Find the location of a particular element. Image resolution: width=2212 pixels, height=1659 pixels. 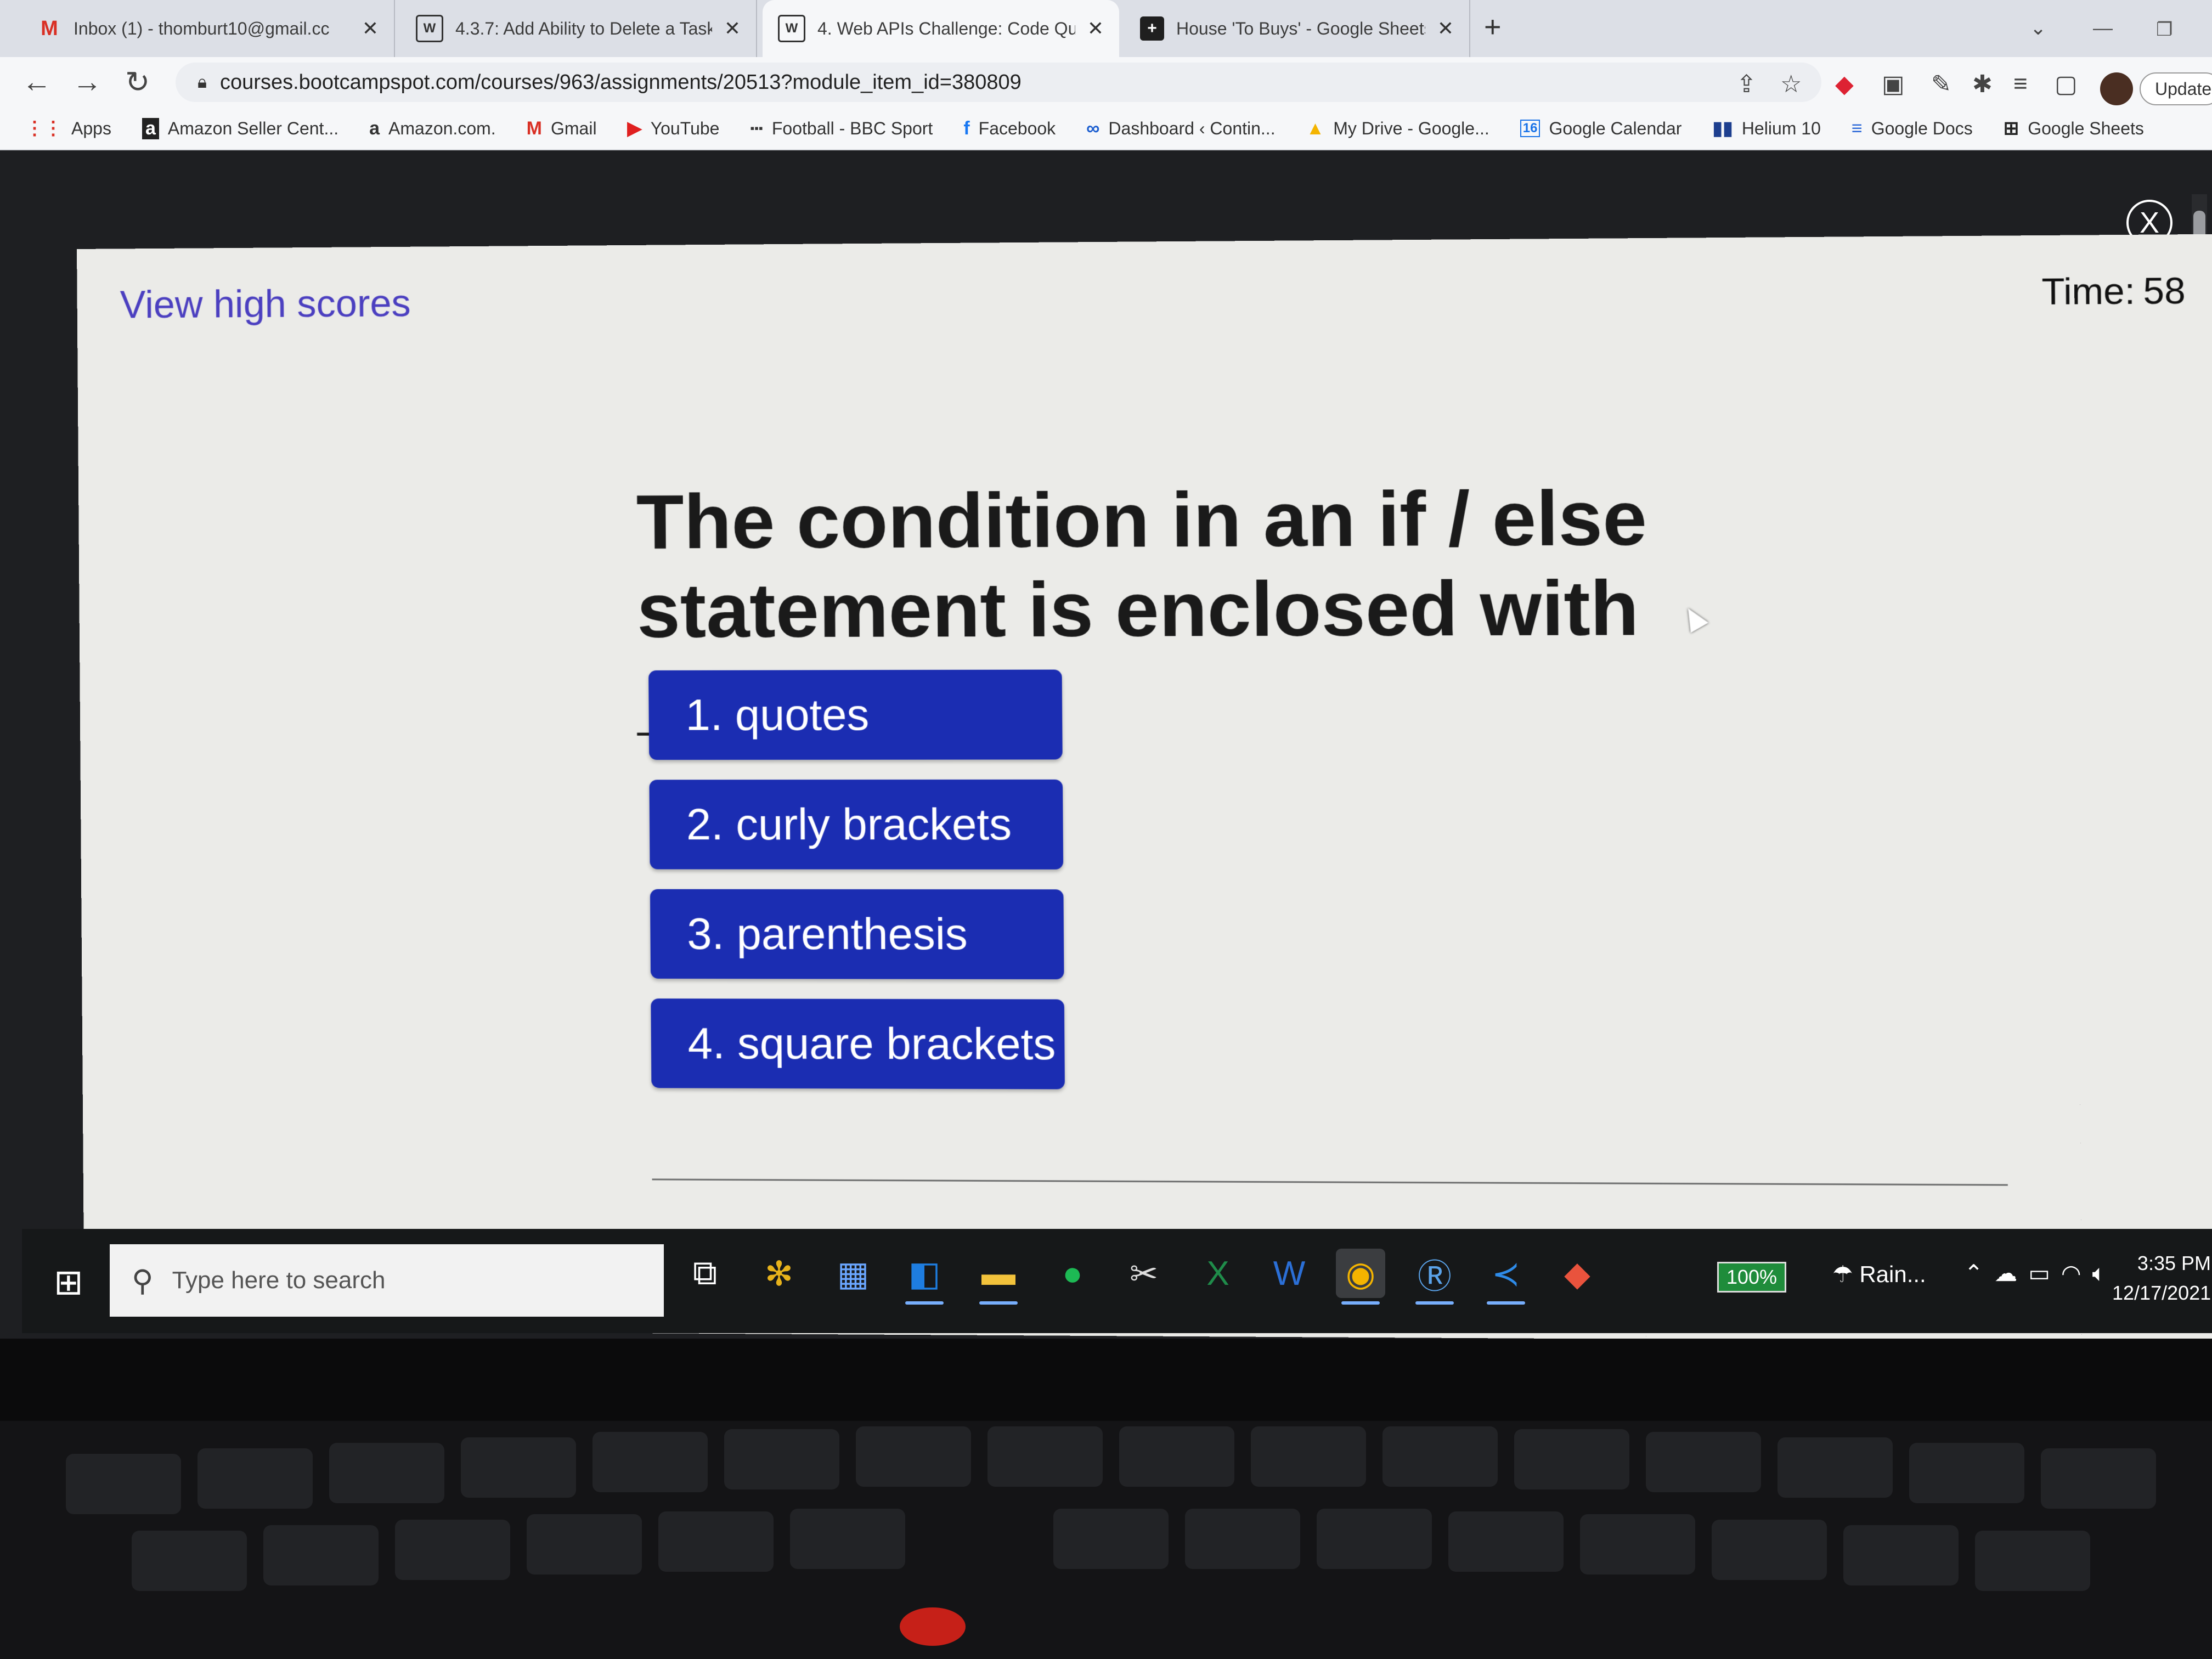

pen-extension-icon: ✎ is located at coordinates (1941, 84).